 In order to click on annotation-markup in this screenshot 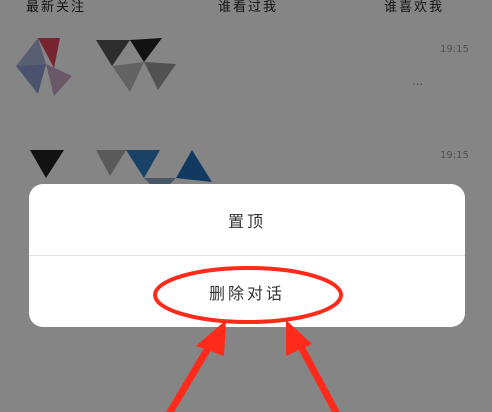, I will do `click(248, 339)`.